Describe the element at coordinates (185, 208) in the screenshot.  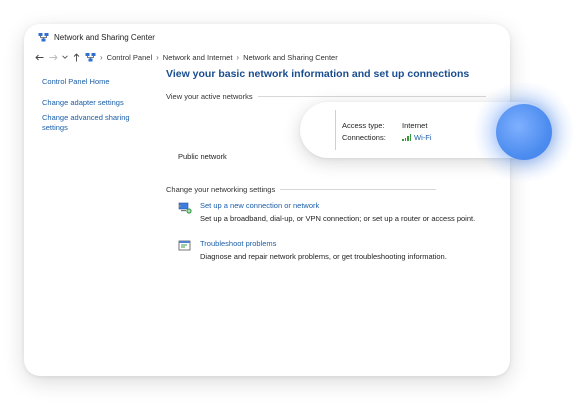
I see `setup-connection-icon` at that location.